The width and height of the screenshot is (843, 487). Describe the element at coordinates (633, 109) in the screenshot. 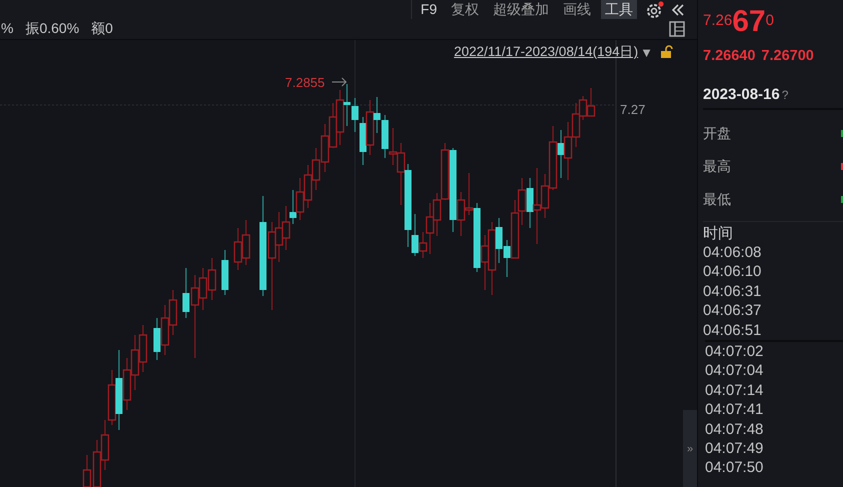

I see `price-axis-label: 7.27` at that location.